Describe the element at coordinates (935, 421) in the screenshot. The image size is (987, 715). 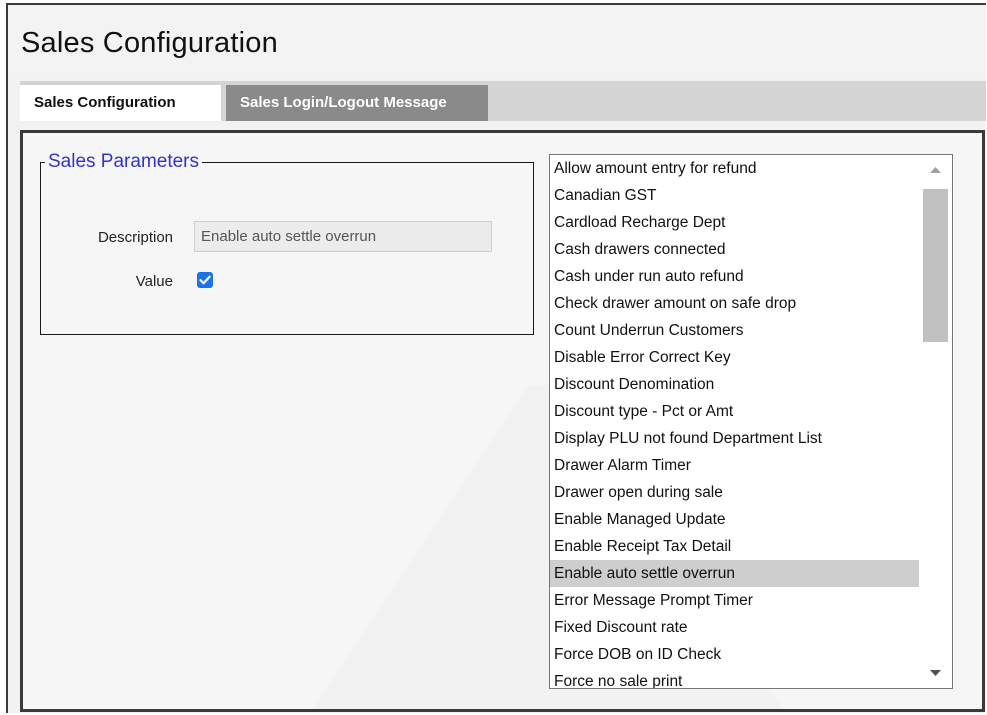
I see `listbox-scrollbar` at that location.